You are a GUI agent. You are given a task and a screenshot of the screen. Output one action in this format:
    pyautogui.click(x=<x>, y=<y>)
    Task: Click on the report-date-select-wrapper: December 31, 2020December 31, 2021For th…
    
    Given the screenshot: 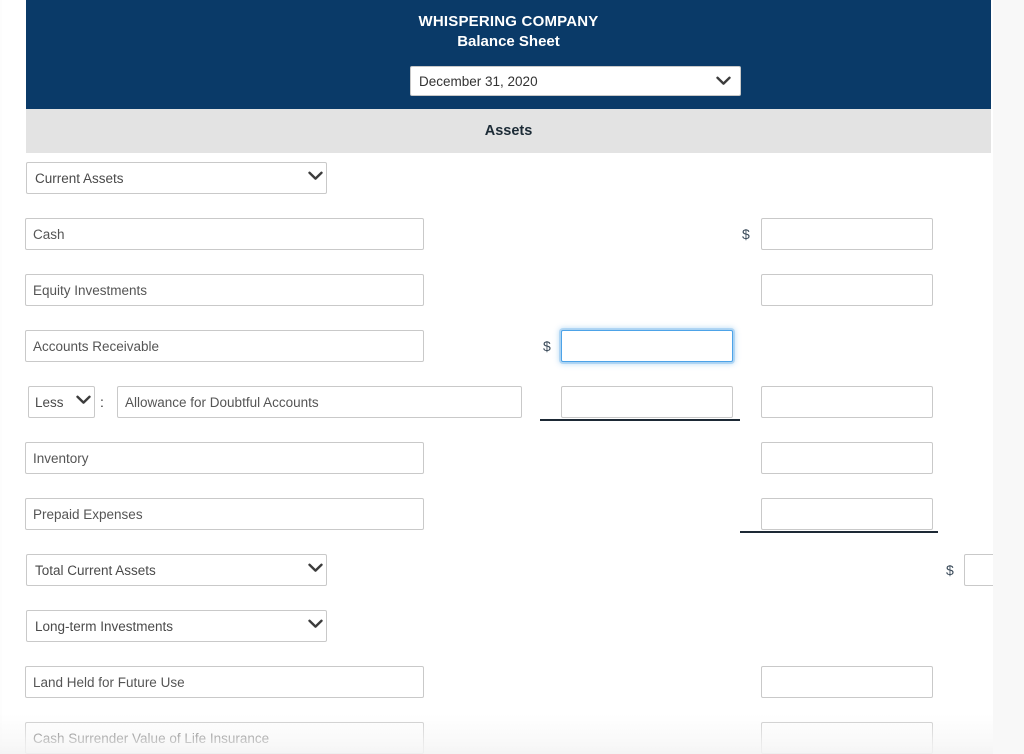 What is the action you would take?
    pyautogui.click(x=575, y=81)
    